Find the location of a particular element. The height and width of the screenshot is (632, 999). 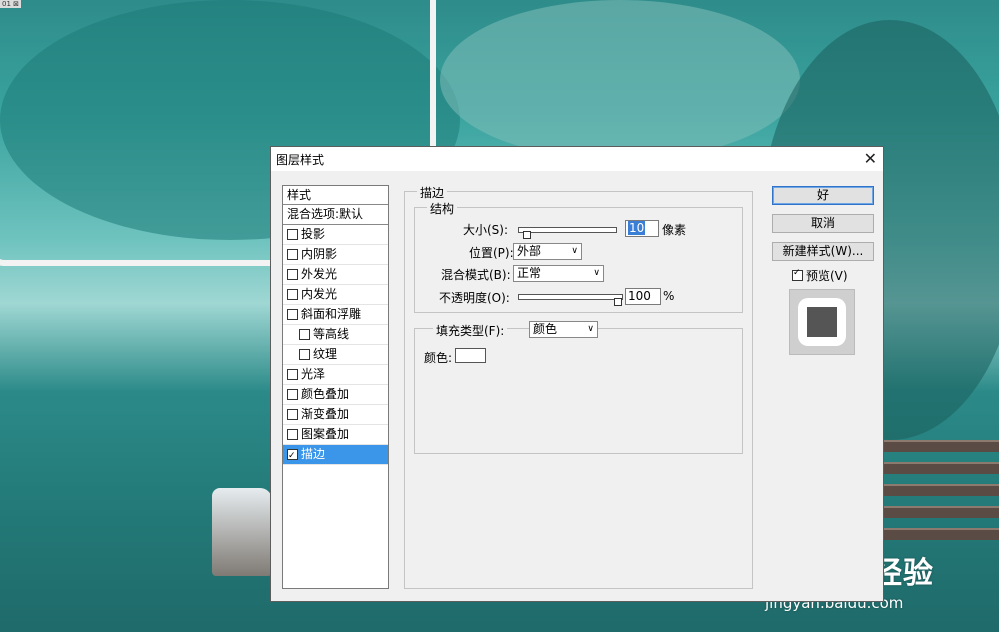

fill-type-dropdown: 颜色 ∨ is located at coordinates (563, 329).